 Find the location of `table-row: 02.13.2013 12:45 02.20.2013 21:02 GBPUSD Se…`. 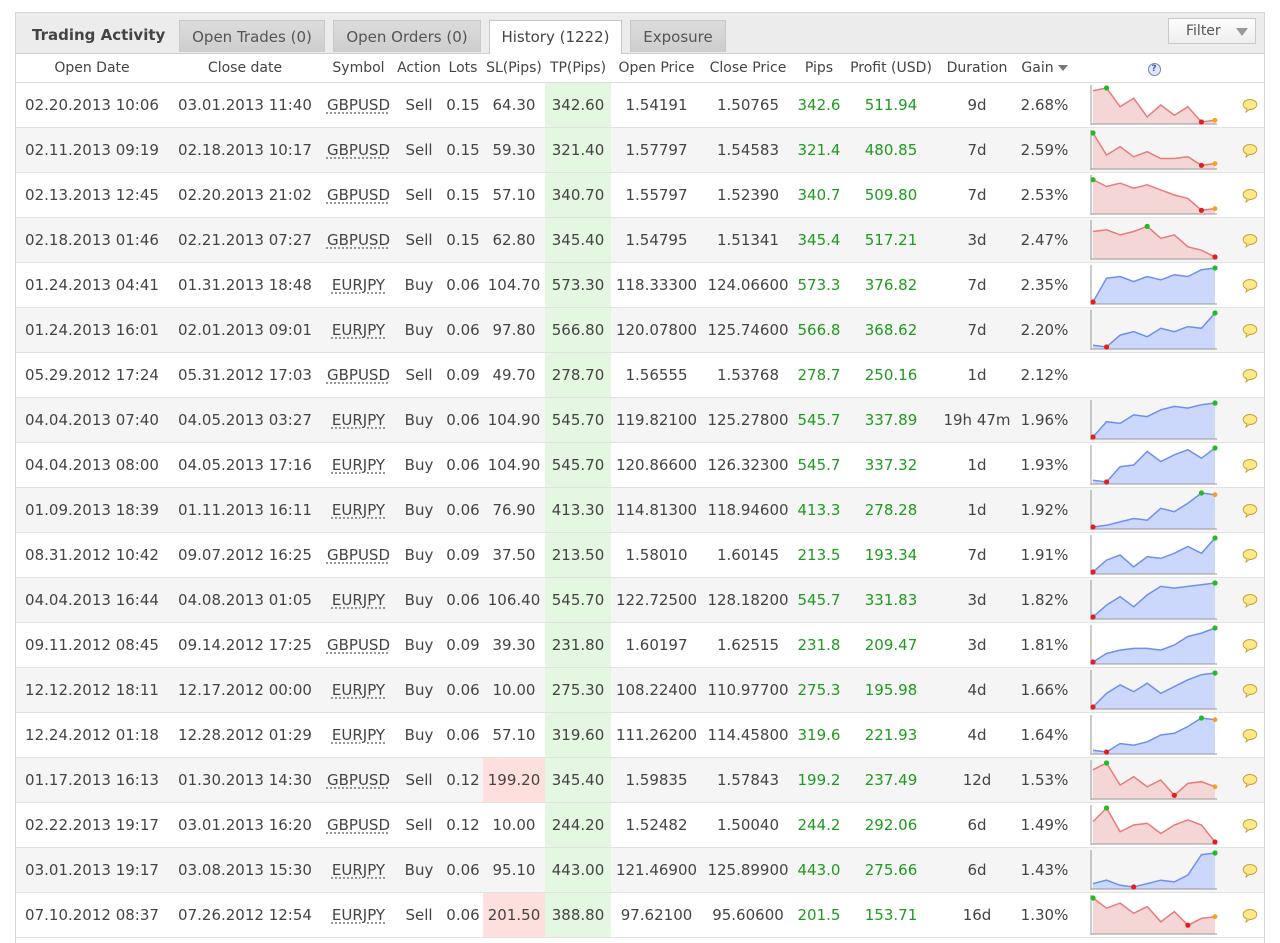

table-row: 02.13.2013 12:45 02.20.2013 21:02 GBPUSD Se… is located at coordinates (640, 195).